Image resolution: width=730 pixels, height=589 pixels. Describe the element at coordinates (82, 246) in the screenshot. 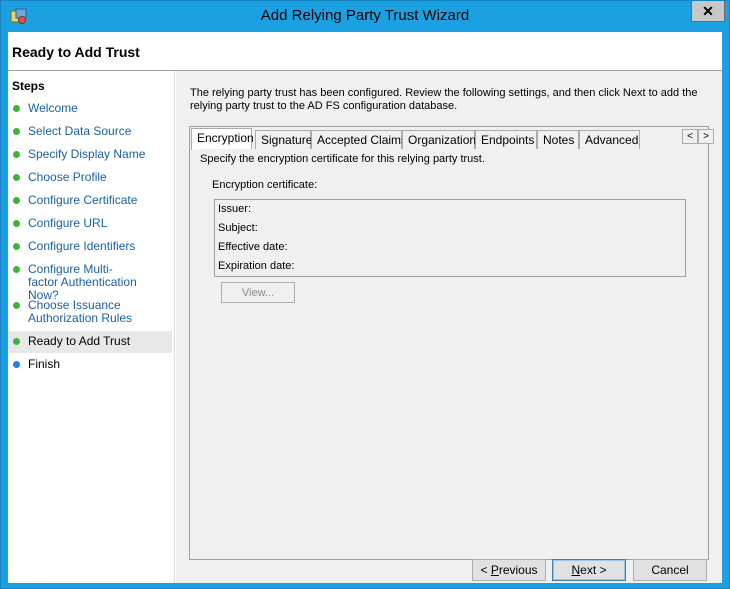

I see `step-label: Configure Identifiers` at that location.